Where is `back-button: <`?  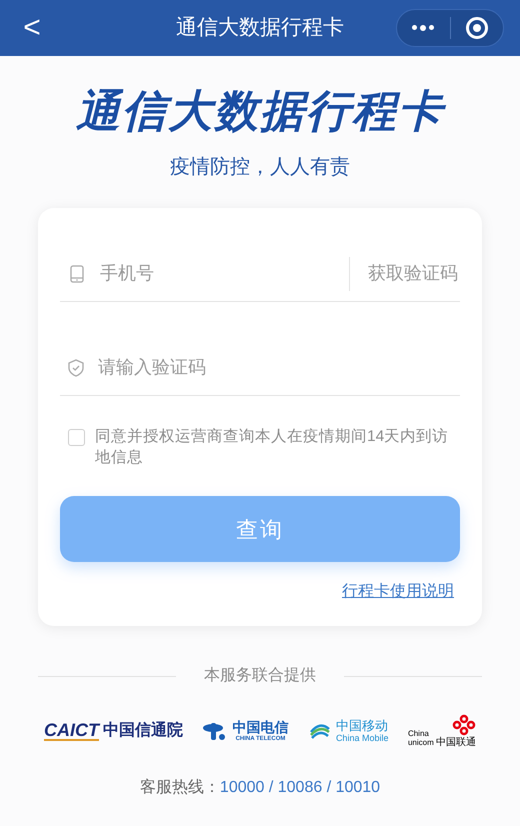 back-button: < is located at coordinates (32, 28).